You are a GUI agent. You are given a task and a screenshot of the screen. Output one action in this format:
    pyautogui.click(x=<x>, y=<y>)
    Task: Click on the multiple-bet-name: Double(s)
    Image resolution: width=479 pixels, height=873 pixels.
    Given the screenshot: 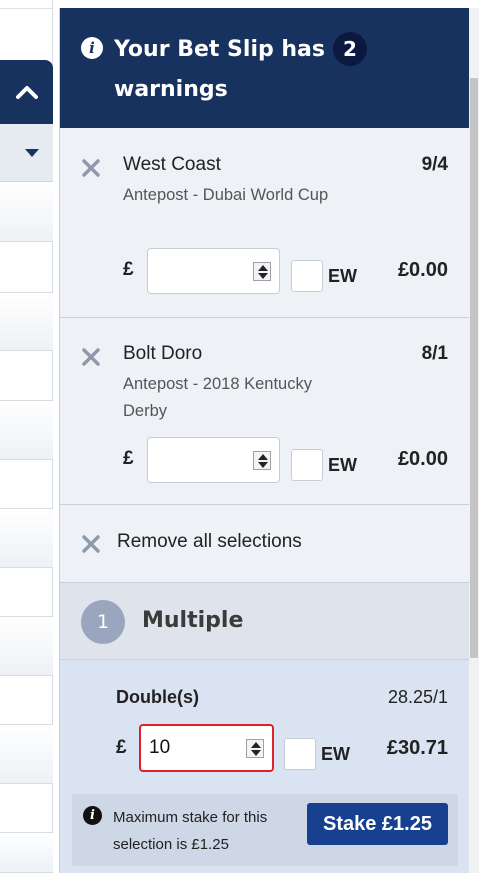 What is the action you would take?
    pyautogui.click(x=157, y=697)
    